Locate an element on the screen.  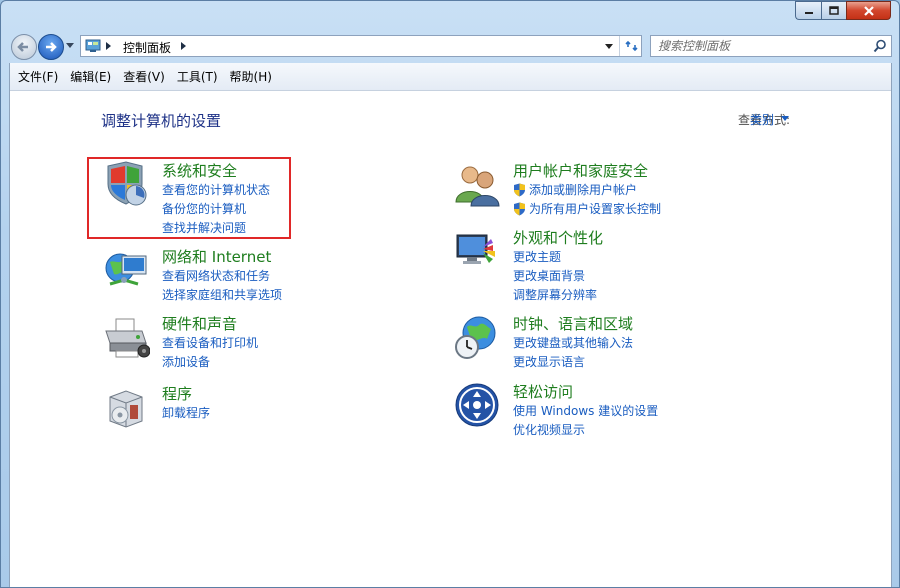
link-parental-controls-label: 为所有用户设置家长控制 is located at coordinates (595, 209).